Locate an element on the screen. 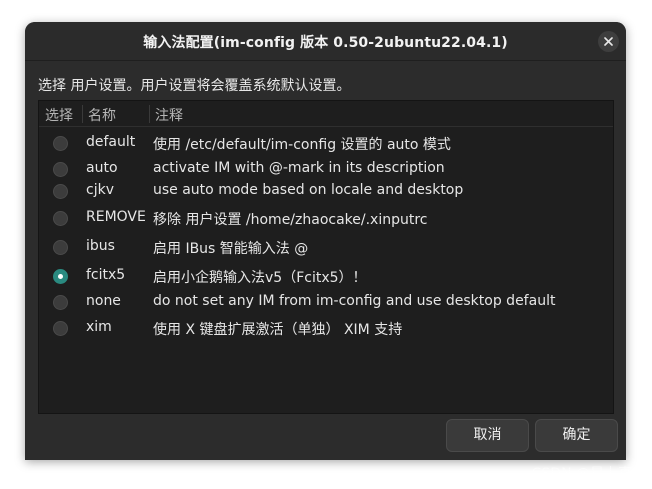  row-note: 移除 用户设置 /home/zhaocake/.xinputrc is located at coordinates (290, 220).